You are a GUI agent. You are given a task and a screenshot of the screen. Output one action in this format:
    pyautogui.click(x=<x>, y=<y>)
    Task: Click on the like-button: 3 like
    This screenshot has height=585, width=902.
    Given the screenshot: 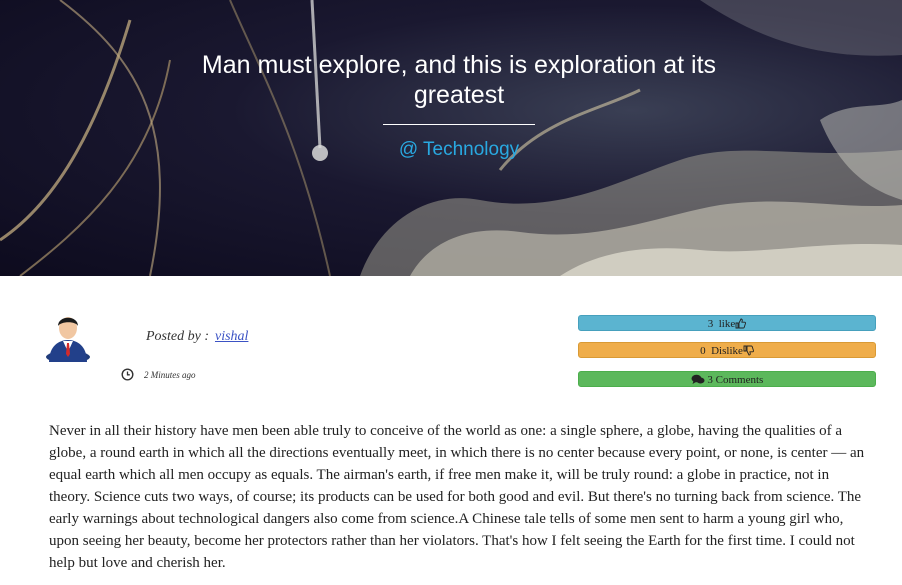 What is the action you would take?
    pyautogui.click(x=727, y=323)
    